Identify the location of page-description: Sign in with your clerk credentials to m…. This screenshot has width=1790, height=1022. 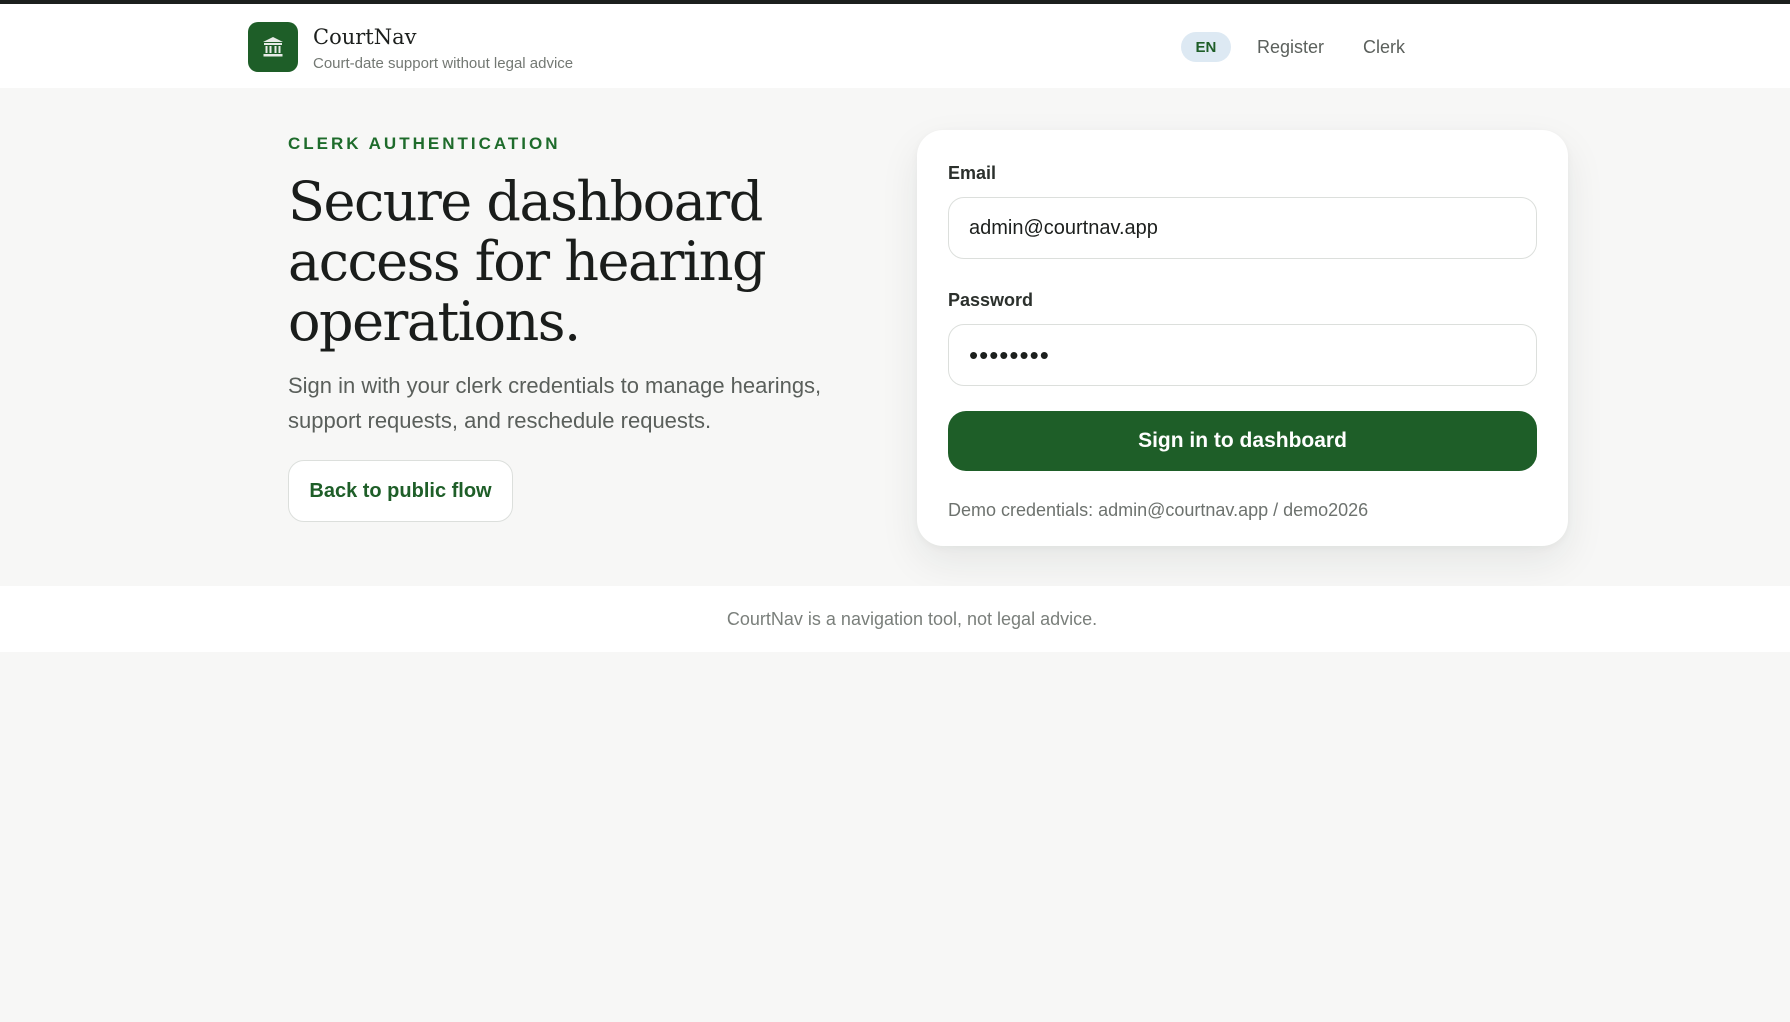
(555, 403).